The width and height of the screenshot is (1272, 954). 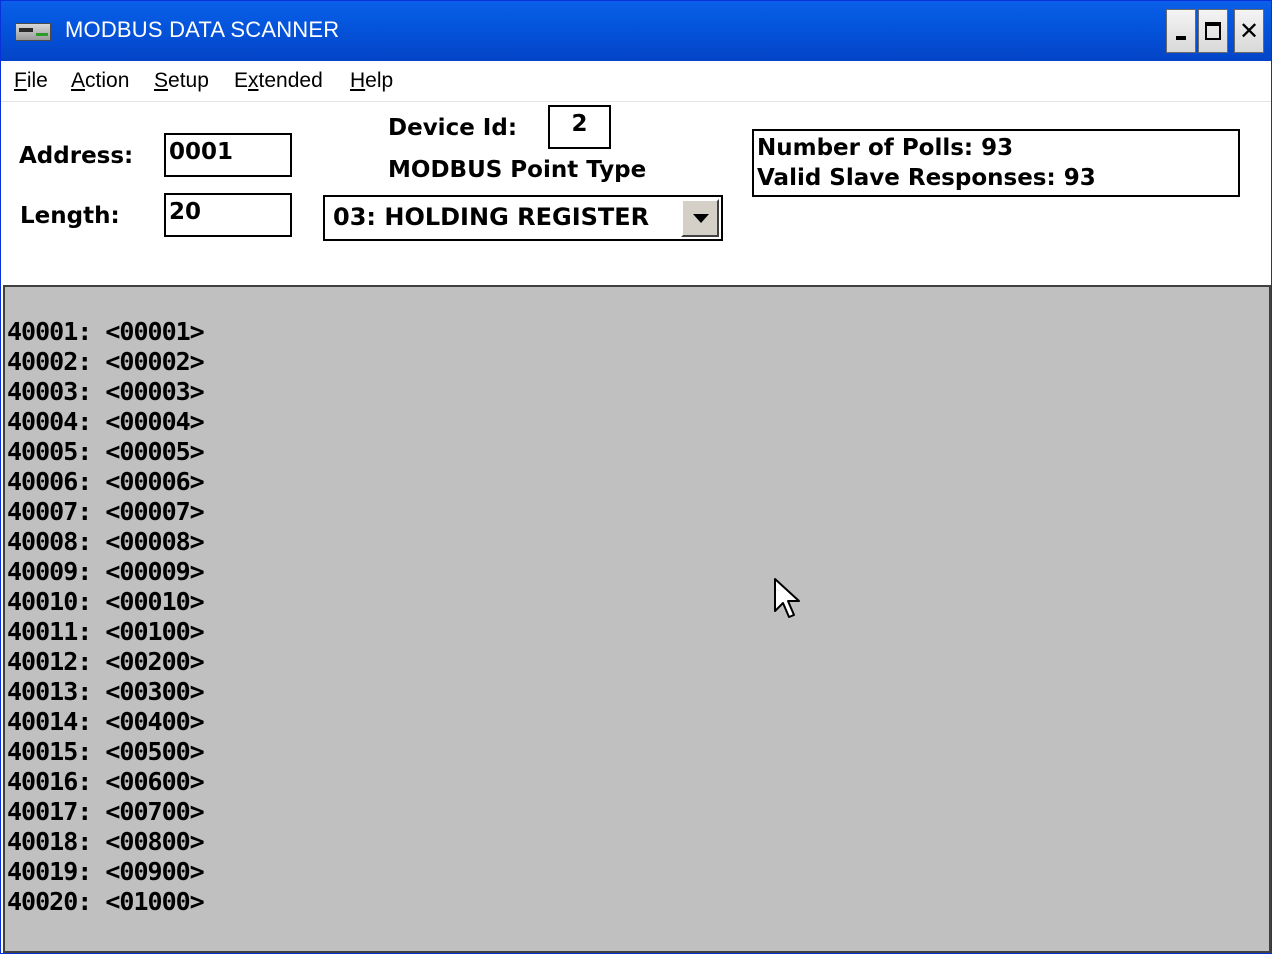 I want to click on menu-extended-prefix: E, so click(x=241, y=80).